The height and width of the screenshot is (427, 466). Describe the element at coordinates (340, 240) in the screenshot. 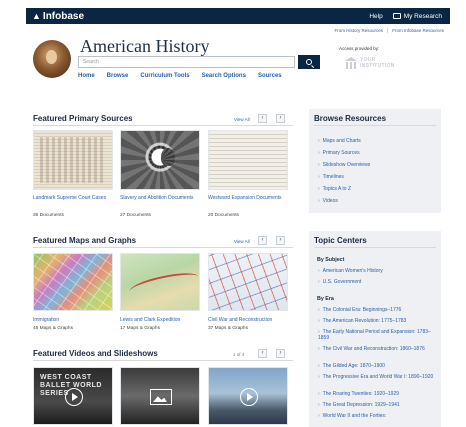

I see `topic-centers-title: Topic Centers` at that location.